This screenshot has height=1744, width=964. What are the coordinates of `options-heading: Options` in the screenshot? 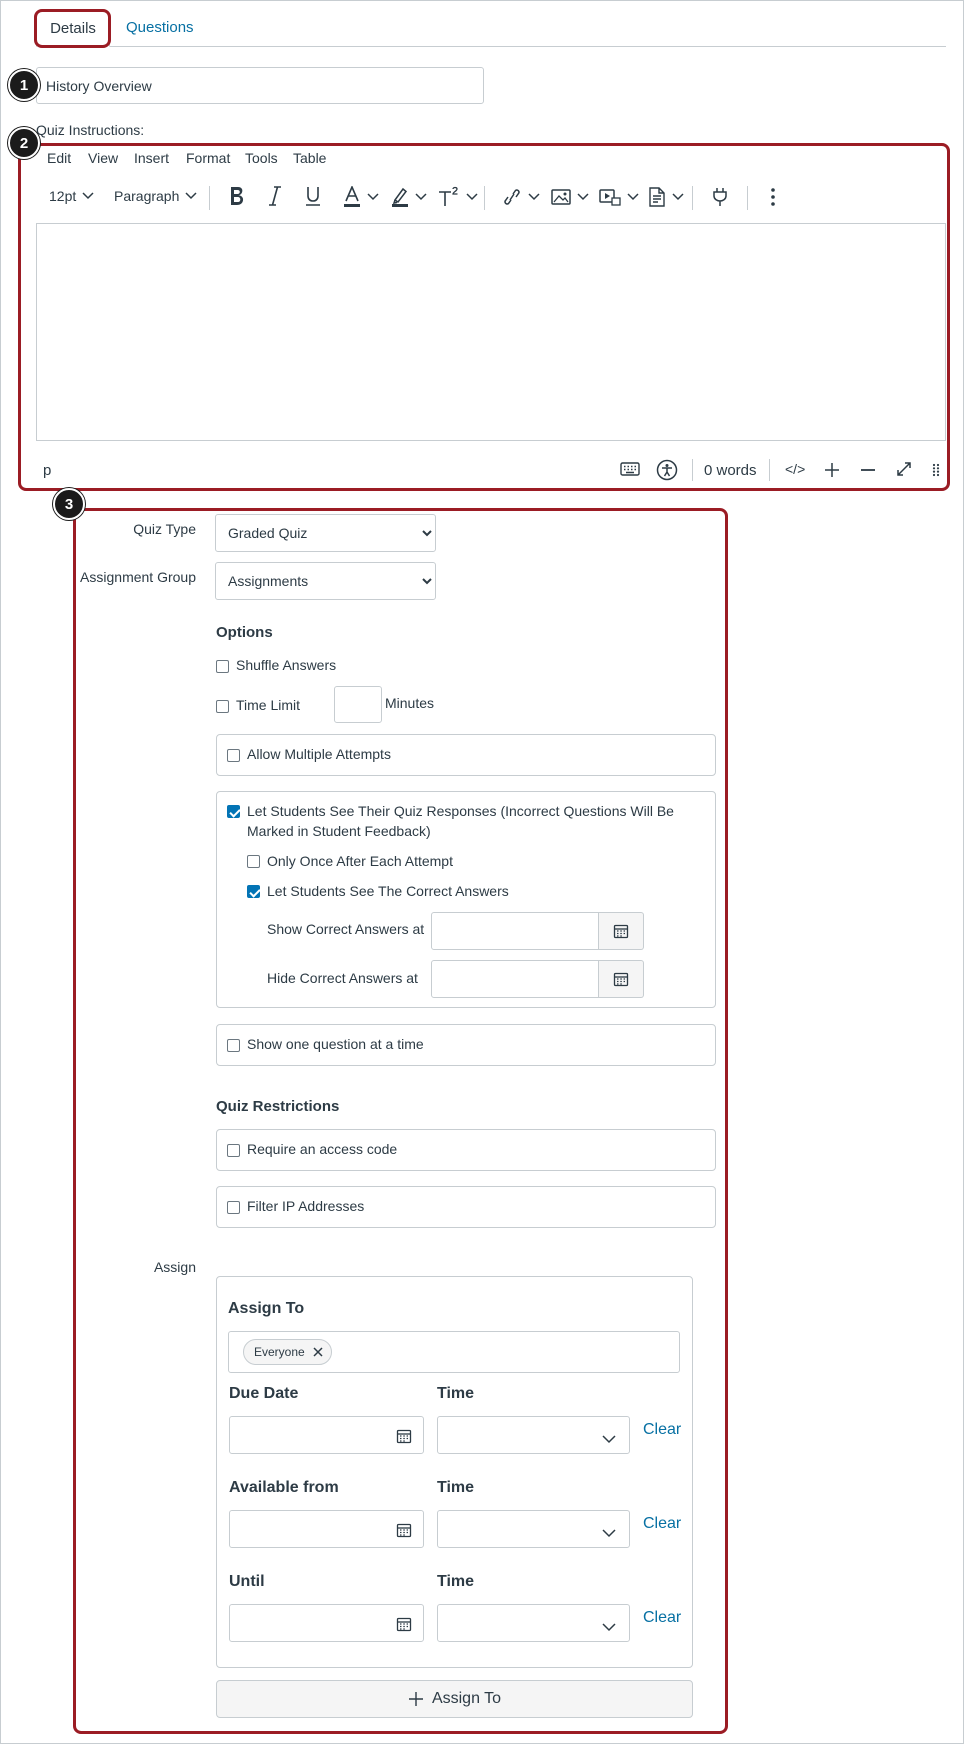 It's located at (244, 632).